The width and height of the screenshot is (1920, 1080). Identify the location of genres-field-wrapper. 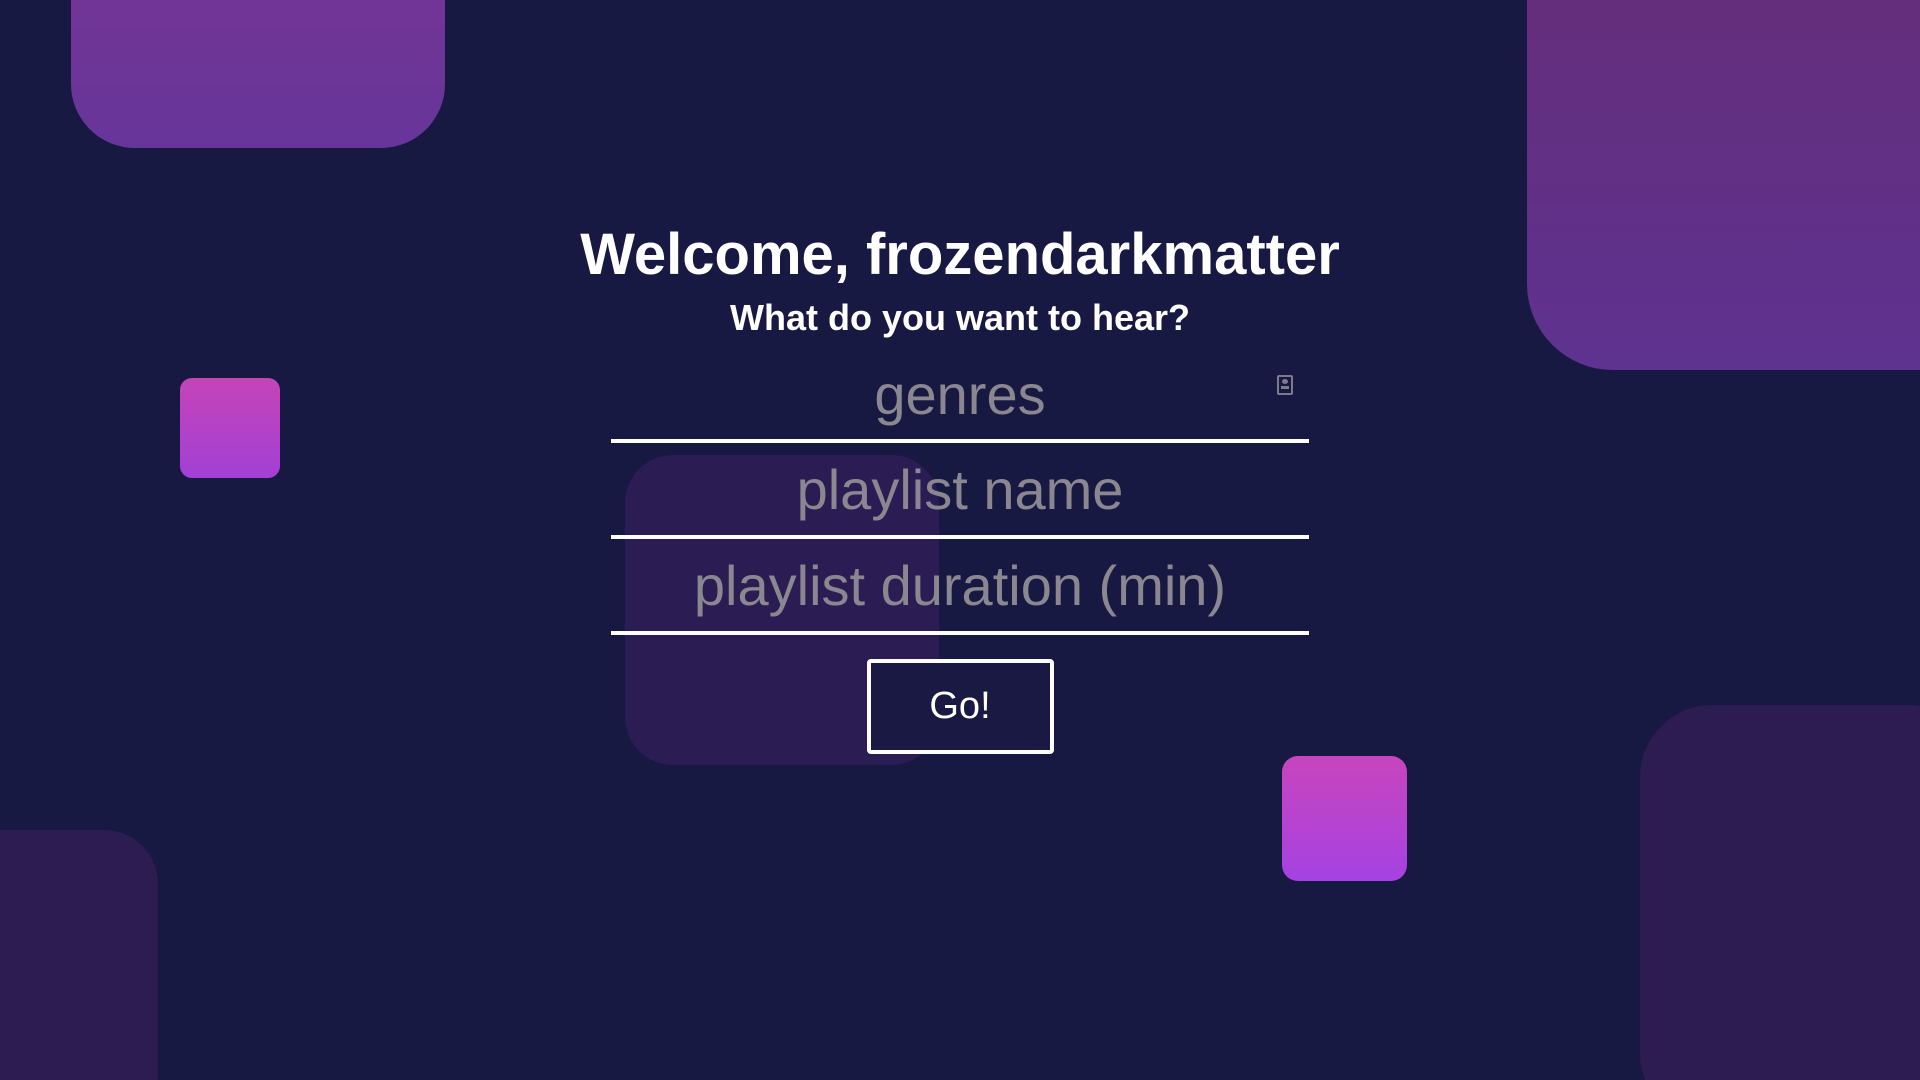
(960, 396).